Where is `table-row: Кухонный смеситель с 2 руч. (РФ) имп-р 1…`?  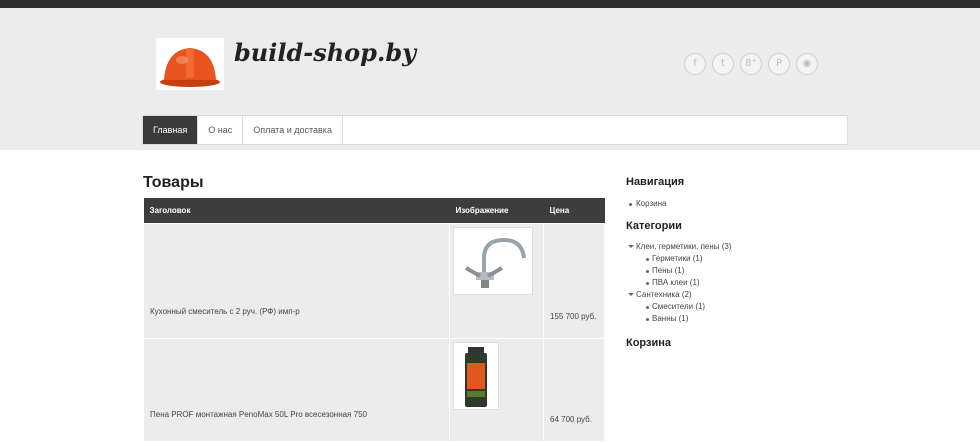
table-row: Кухонный смеситель с 2 руч. (РФ) имп-р 1… is located at coordinates (374, 281).